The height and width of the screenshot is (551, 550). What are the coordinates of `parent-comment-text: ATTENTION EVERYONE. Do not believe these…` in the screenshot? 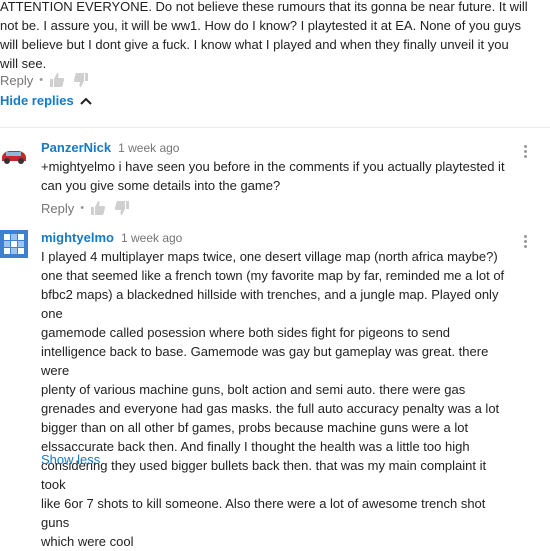 It's located at (270, 36).